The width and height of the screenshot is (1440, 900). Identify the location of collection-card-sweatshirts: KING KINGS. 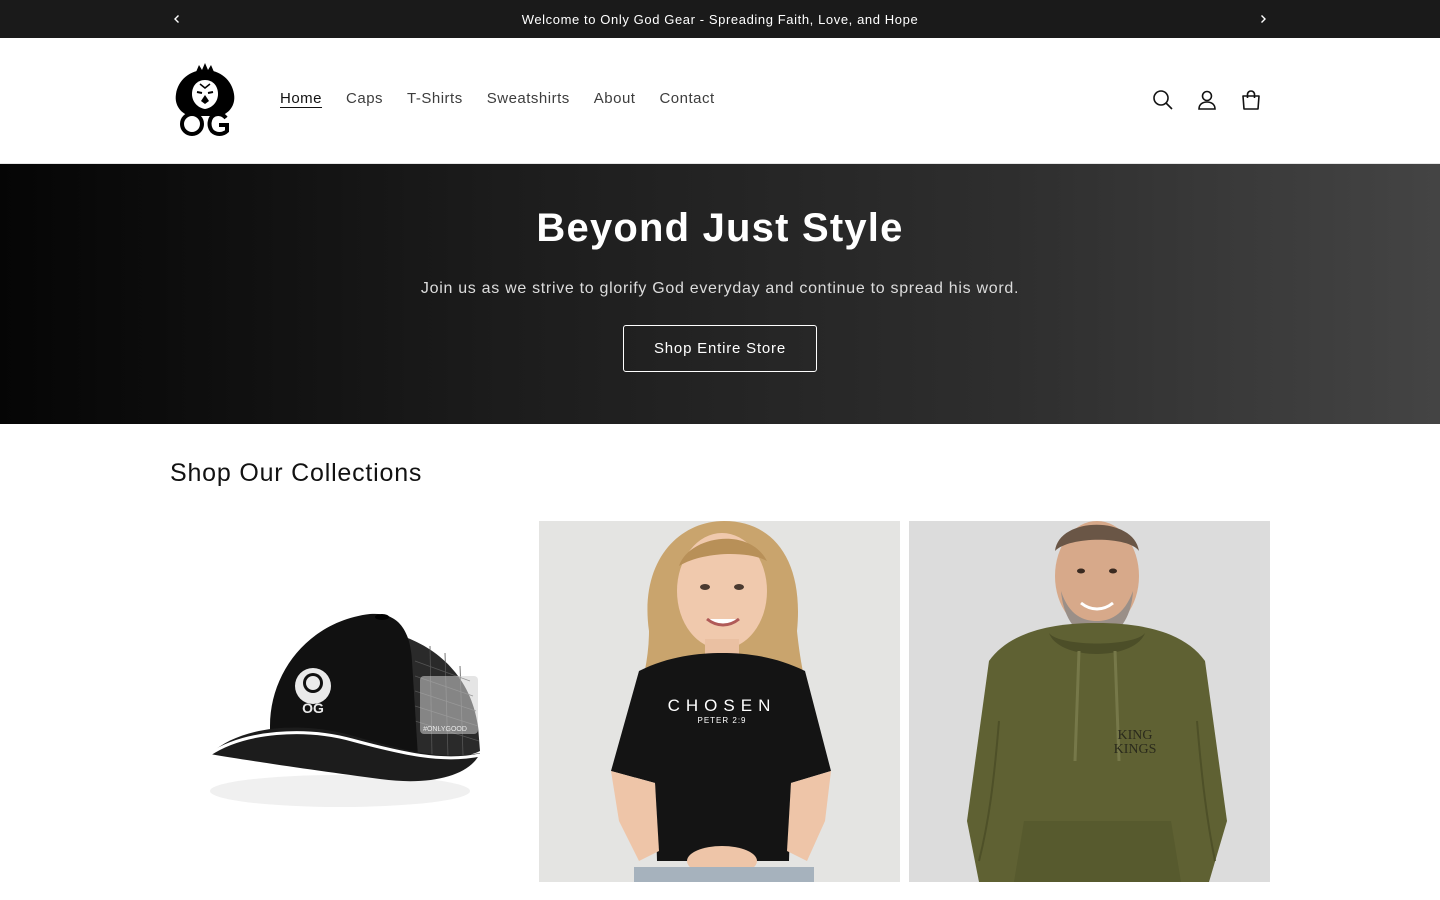
(1089, 701).